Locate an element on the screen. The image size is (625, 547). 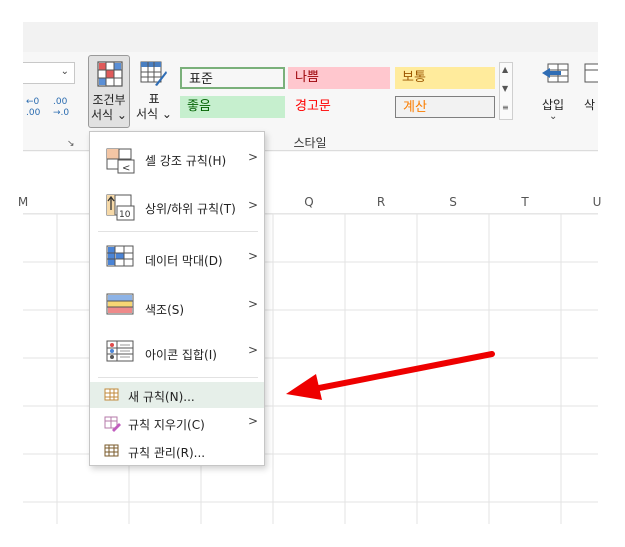
column-header: T is located at coordinates (525, 202).